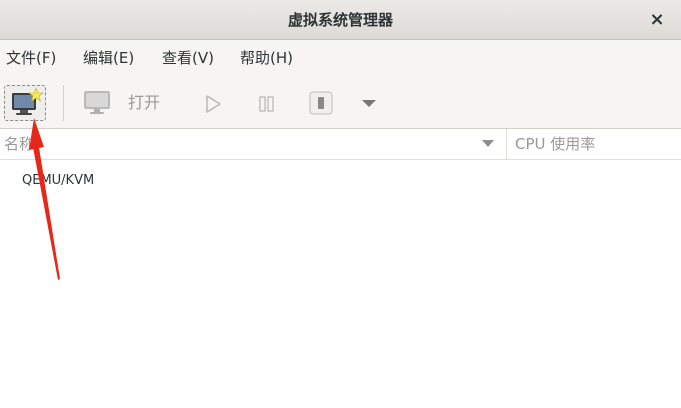  I want to click on pause-button, so click(267, 104).